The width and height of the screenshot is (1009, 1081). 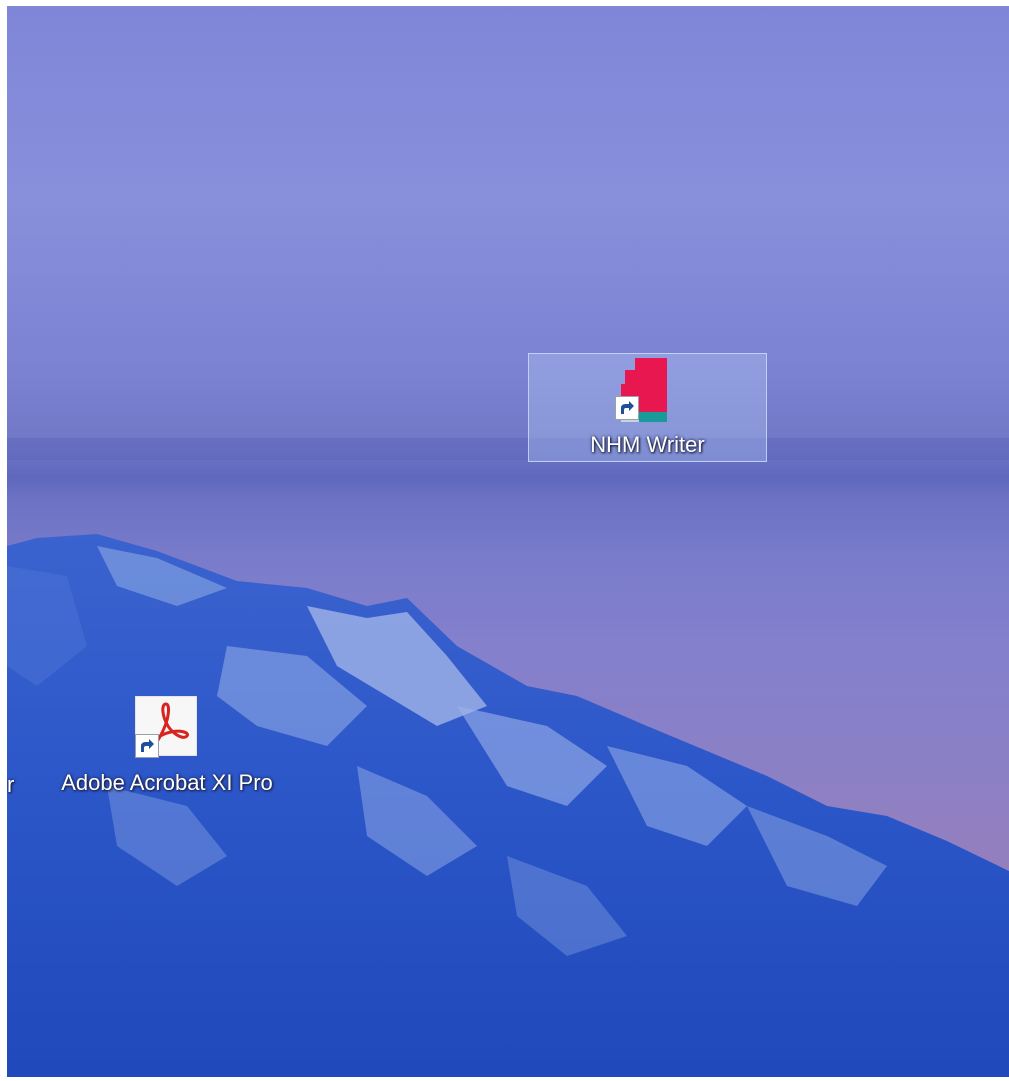 I want to click on partial-icon-label: r, so click(x=11, y=784).